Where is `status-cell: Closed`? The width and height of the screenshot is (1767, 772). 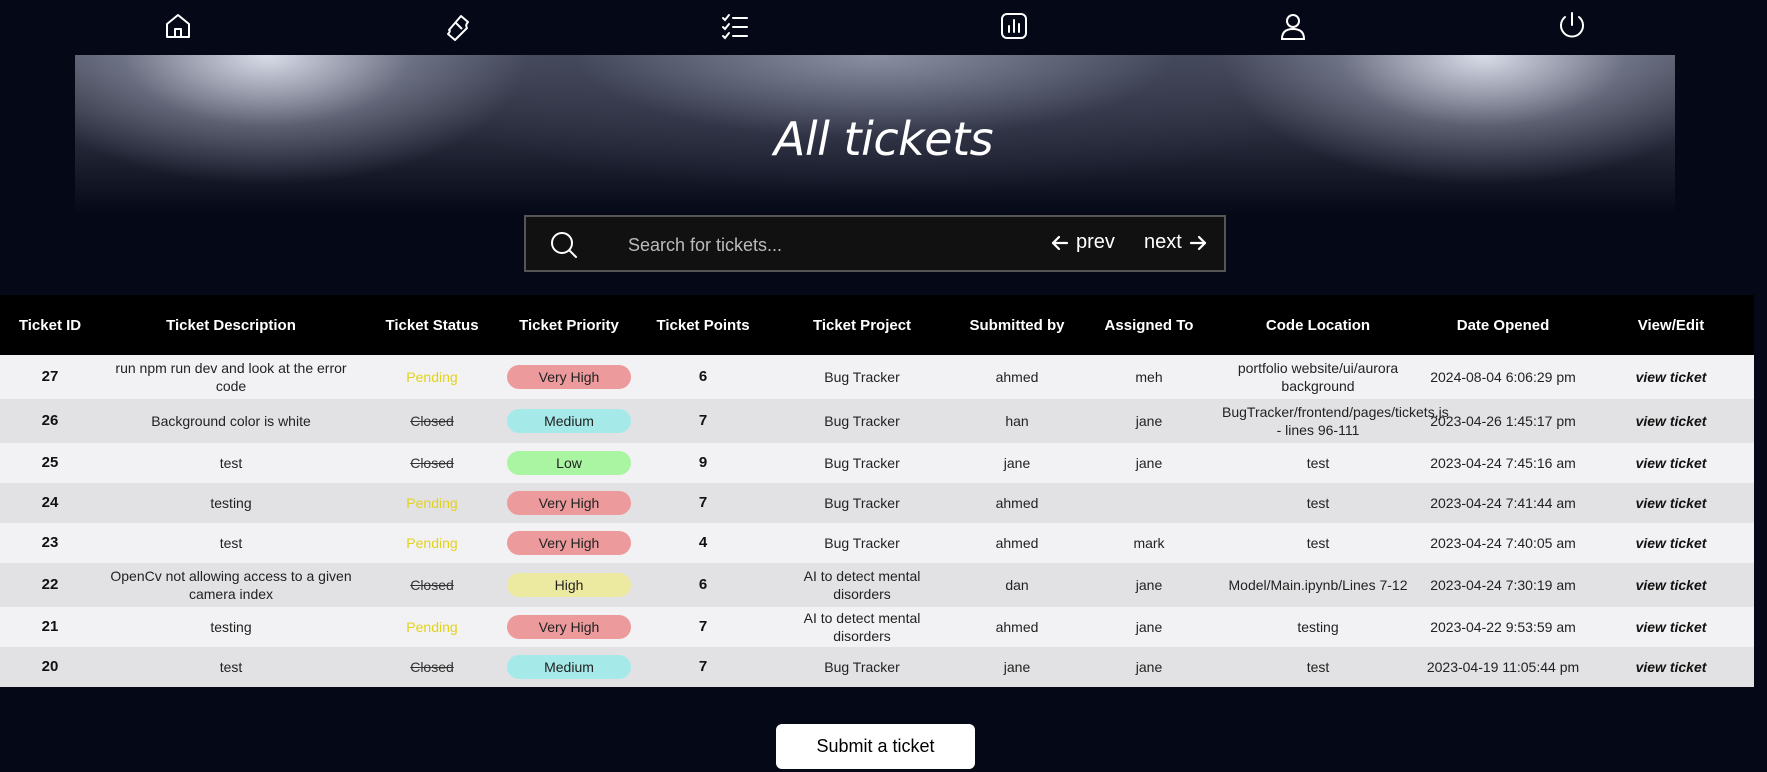
status-cell: Closed is located at coordinates (432, 667).